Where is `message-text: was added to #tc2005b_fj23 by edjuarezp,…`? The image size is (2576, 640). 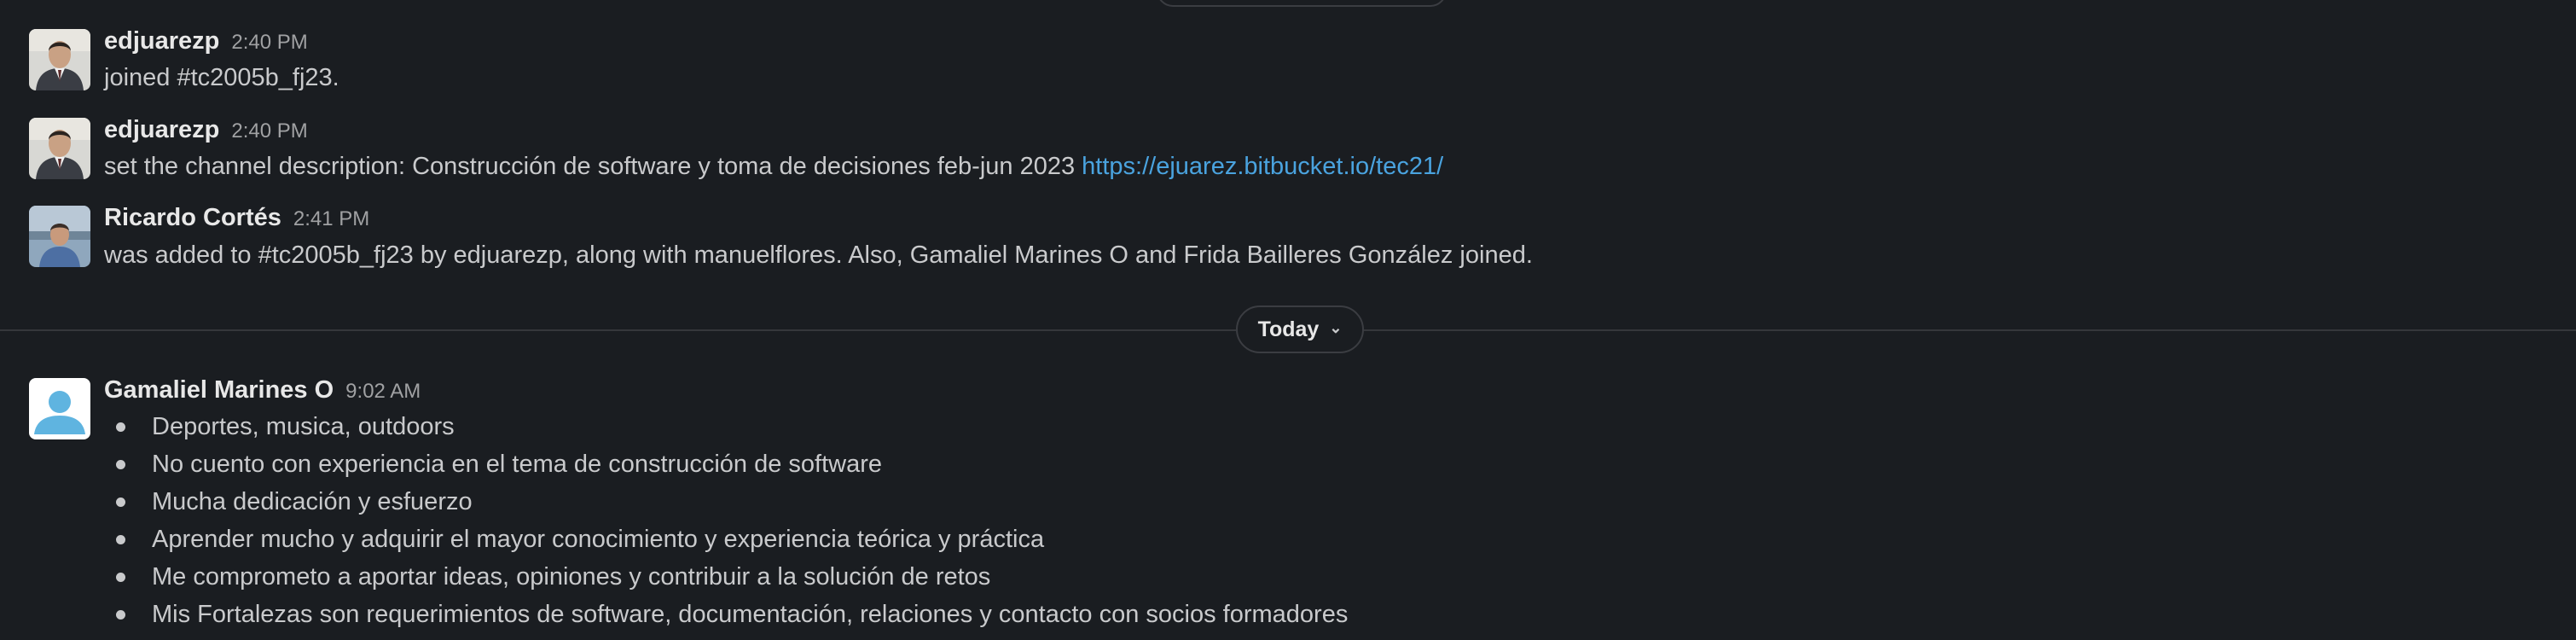 message-text: was added to #tc2005b_fj23 by edjuarezp,… is located at coordinates (818, 255).